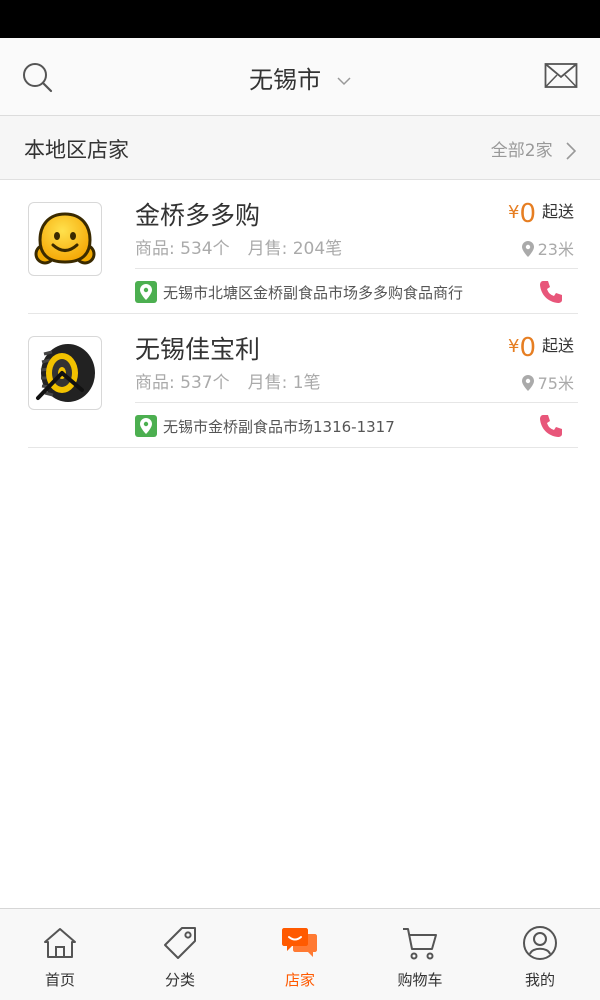 This screenshot has height=1000, width=600. I want to click on section-title: 本地区店家, so click(76, 150).